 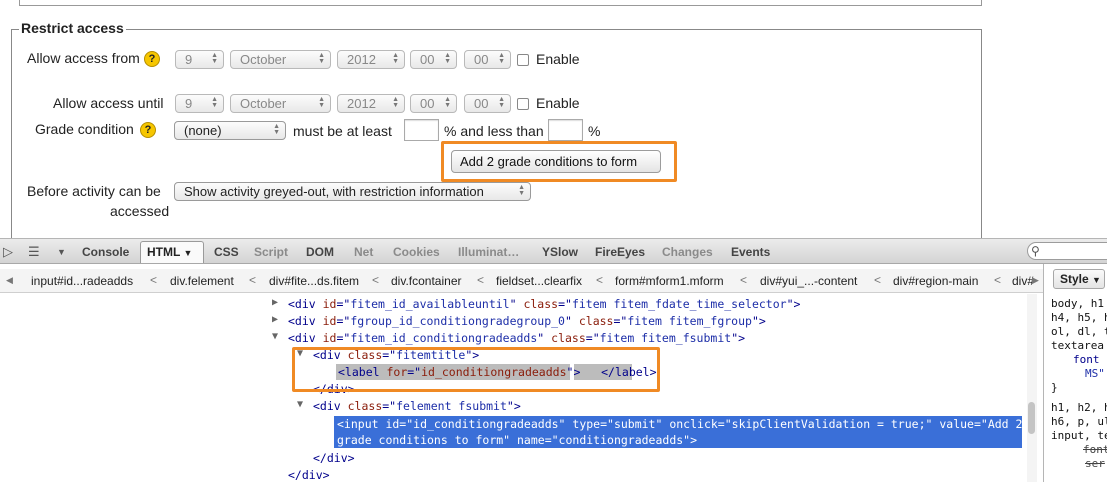 What do you see at coordinates (280, 103) in the screenshot?
I see `allow-until-month-select: October ▲ ▼` at bounding box center [280, 103].